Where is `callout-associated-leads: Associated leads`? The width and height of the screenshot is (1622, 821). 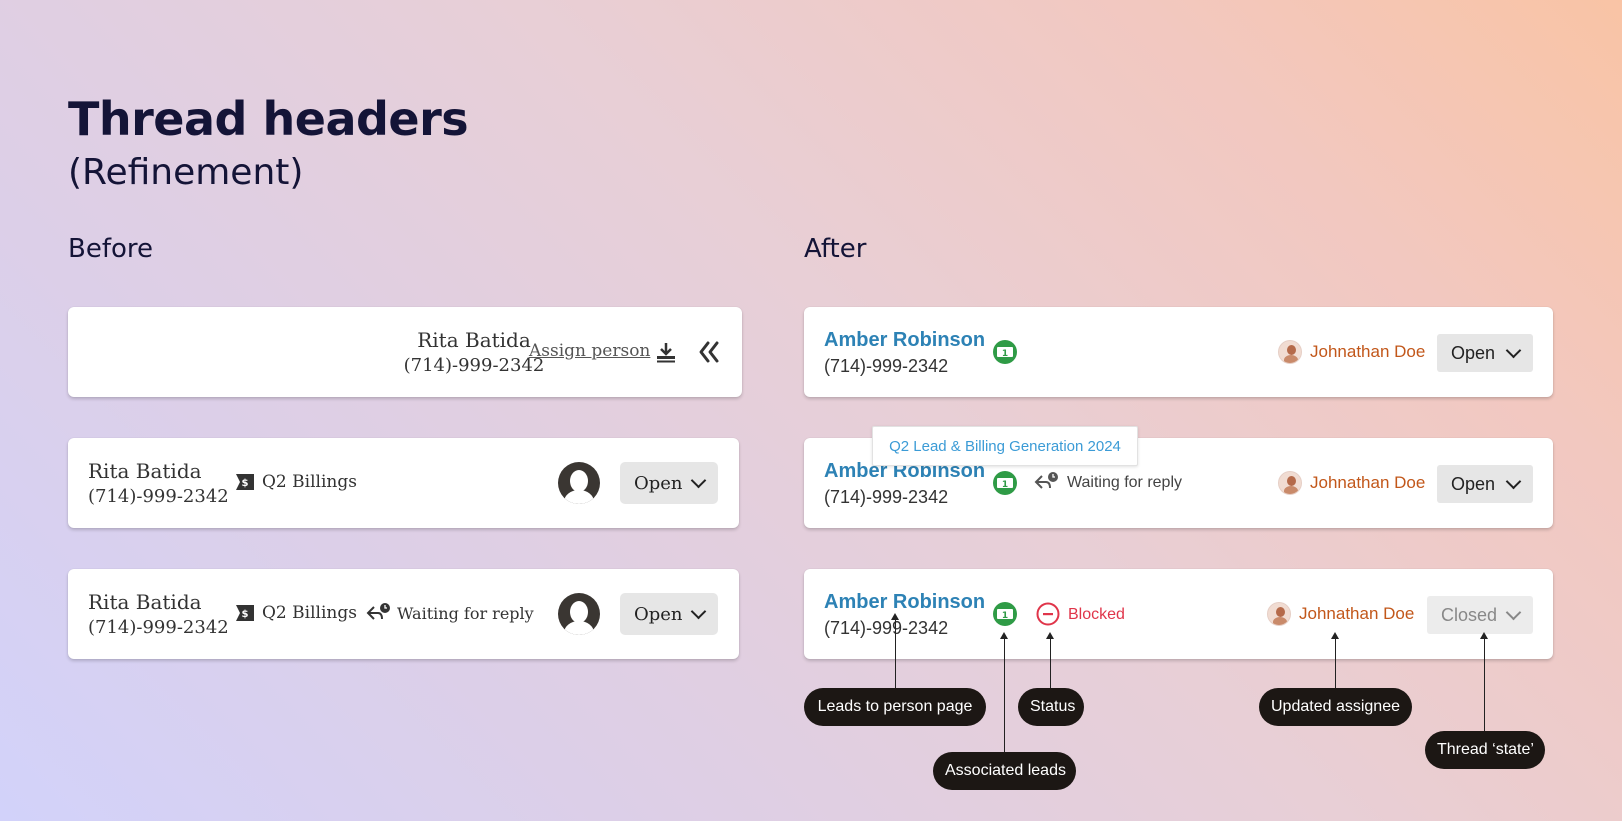 callout-associated-leads: Associated leads is located at coordinates (1004, 771).